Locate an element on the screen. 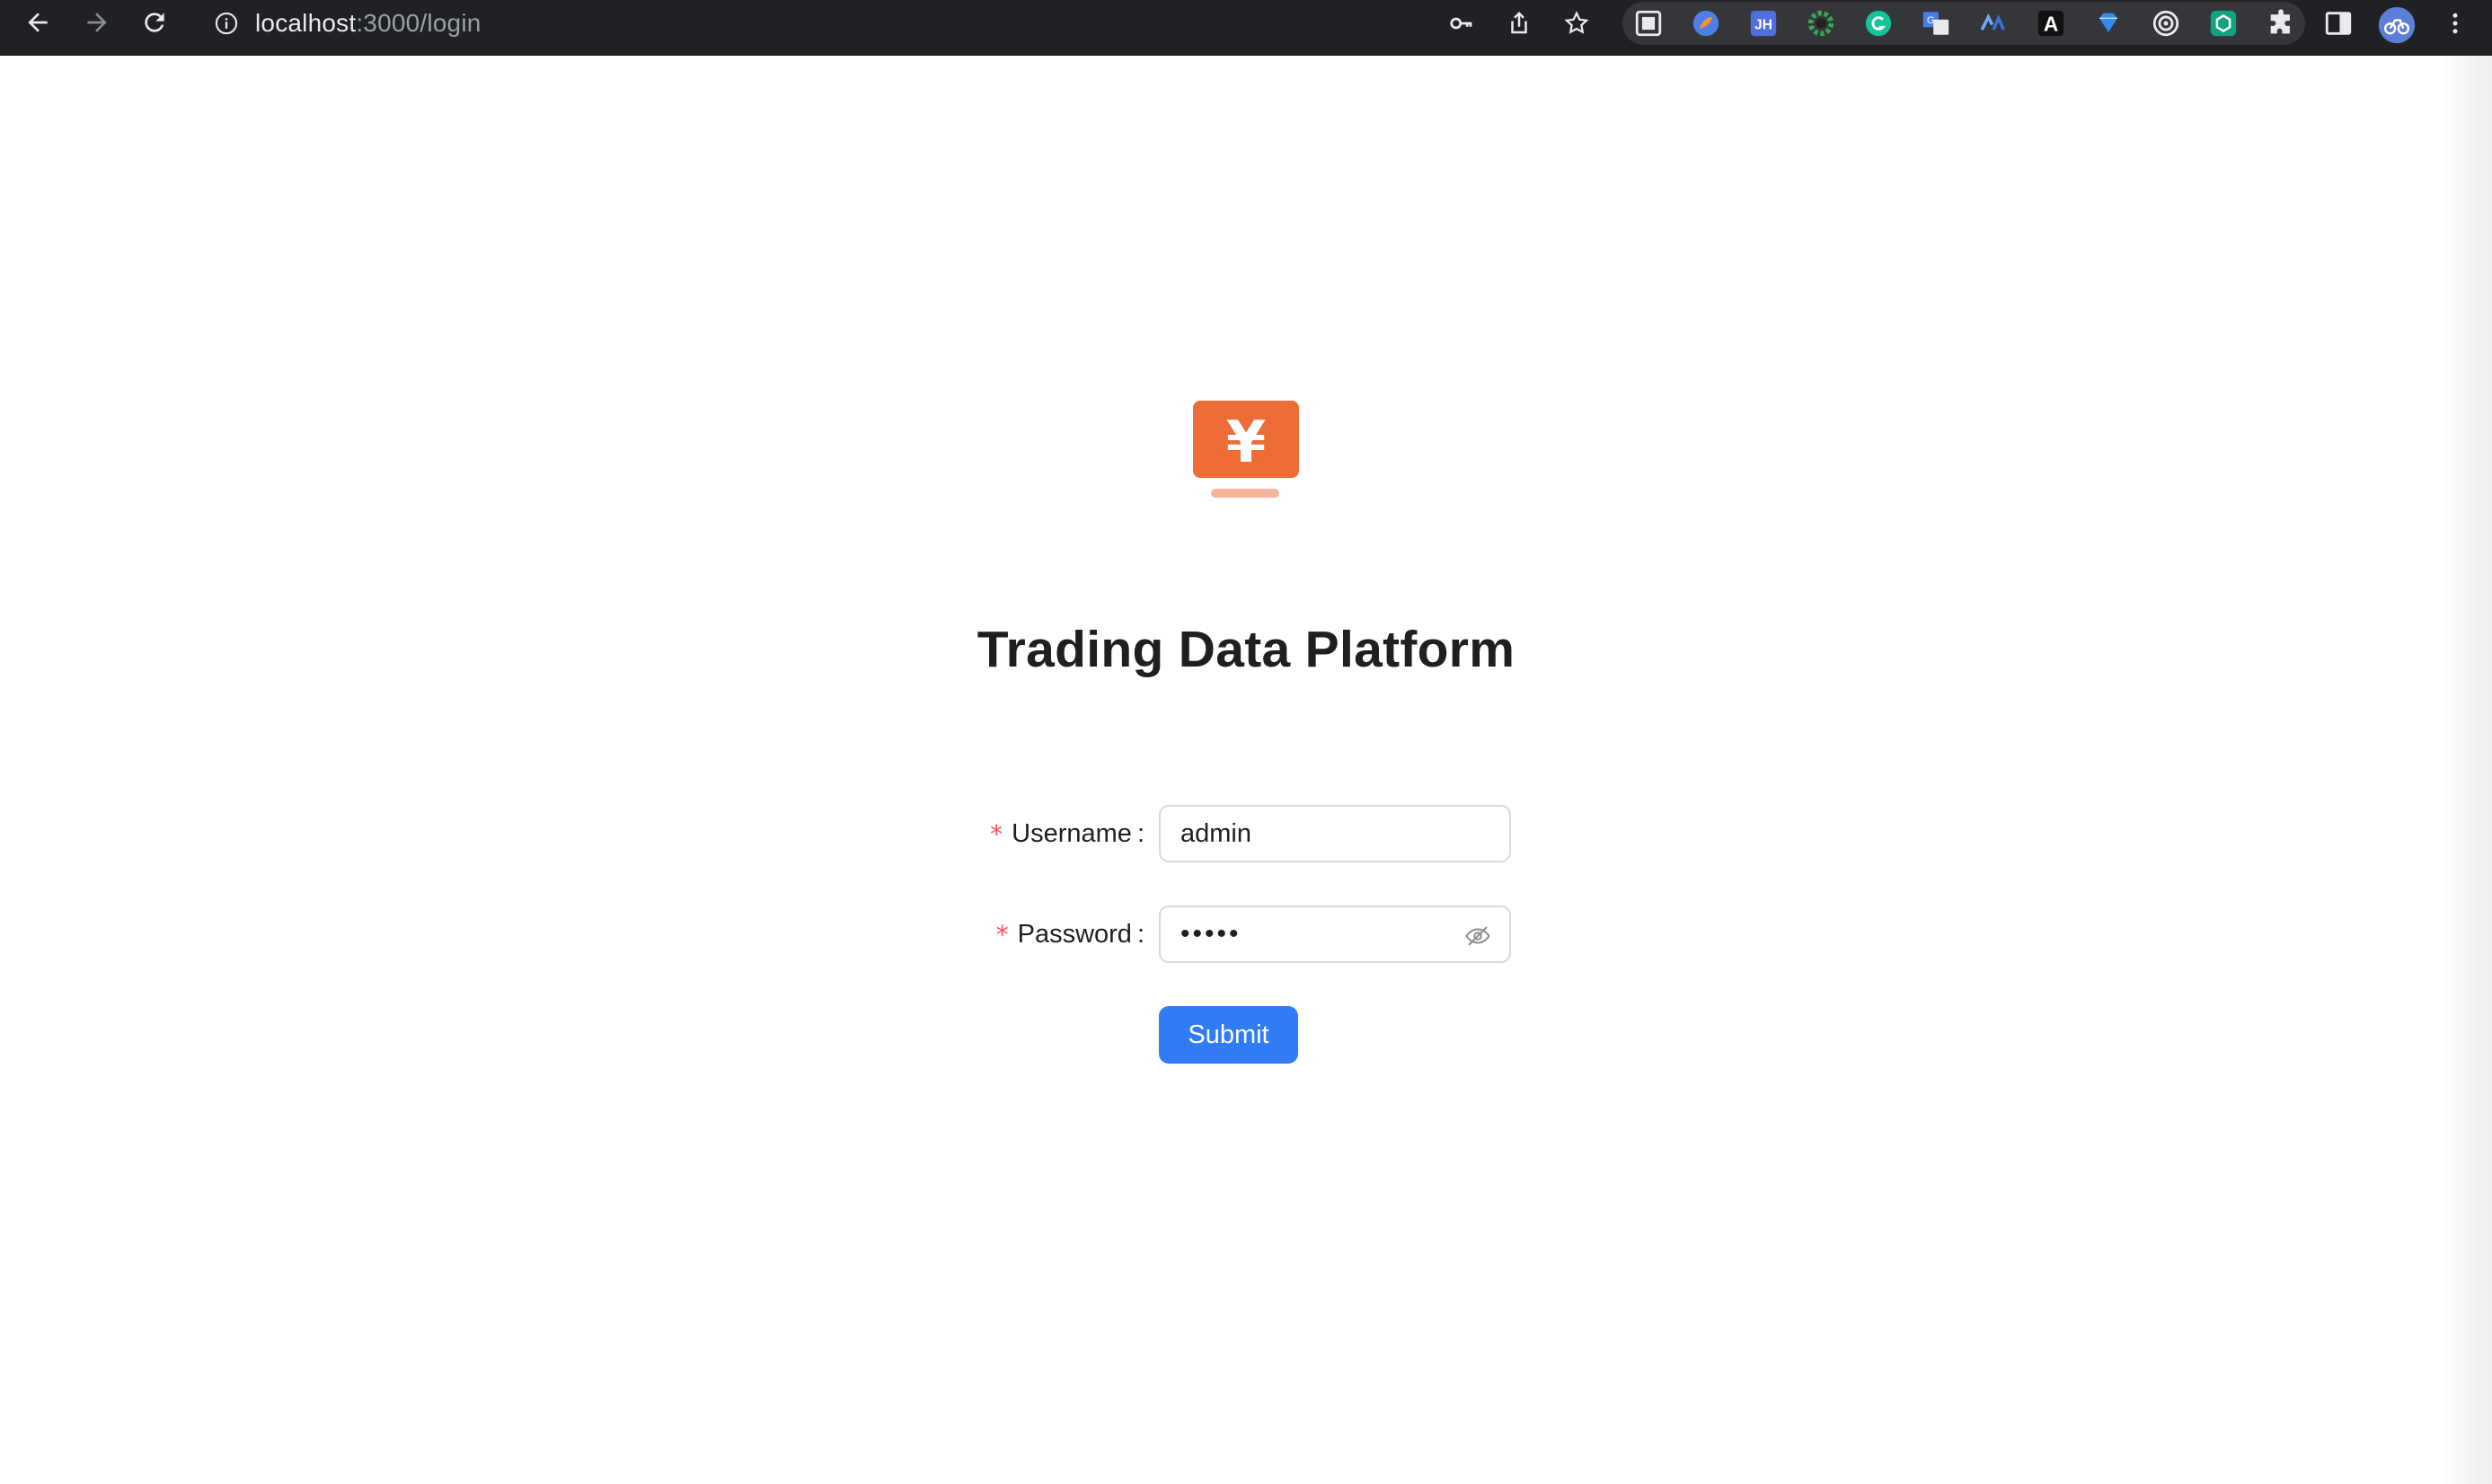  eye-invisible-icon is located at coordinates (1478, 936).